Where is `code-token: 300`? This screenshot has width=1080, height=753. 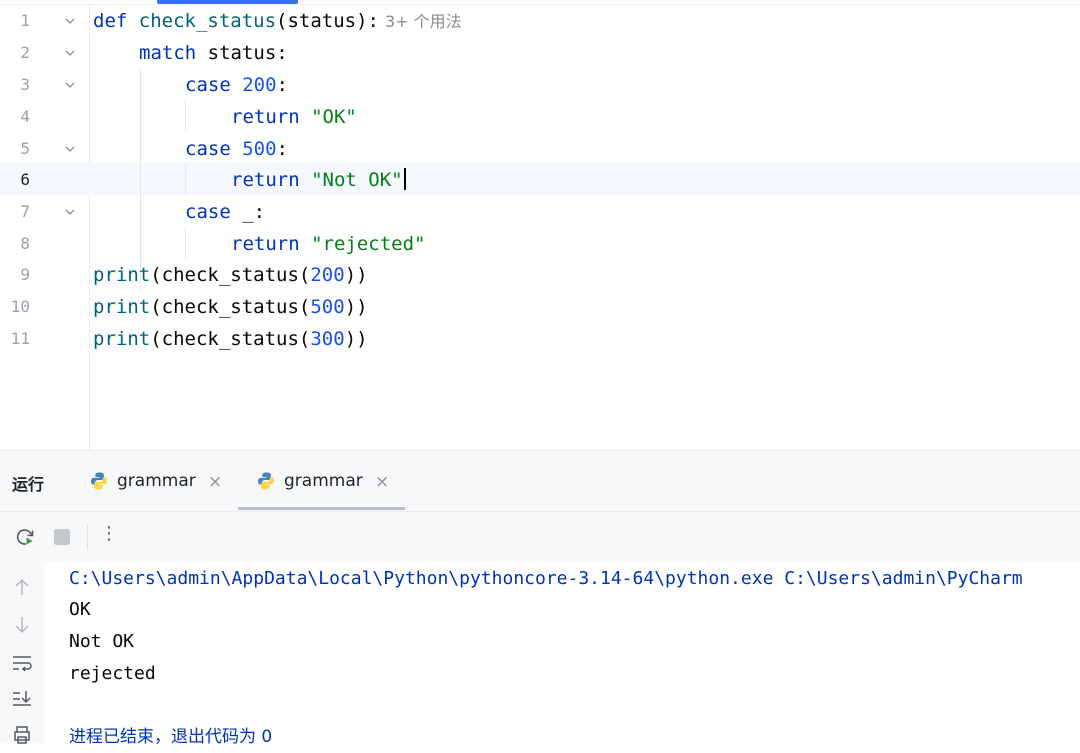
code-token: 300 is located at coordinates (327, 339).